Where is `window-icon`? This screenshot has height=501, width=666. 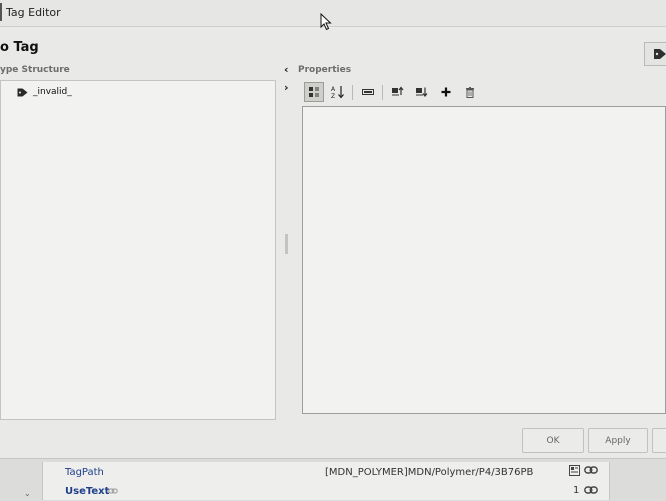 window-icon is located at coordinates (1, 12).